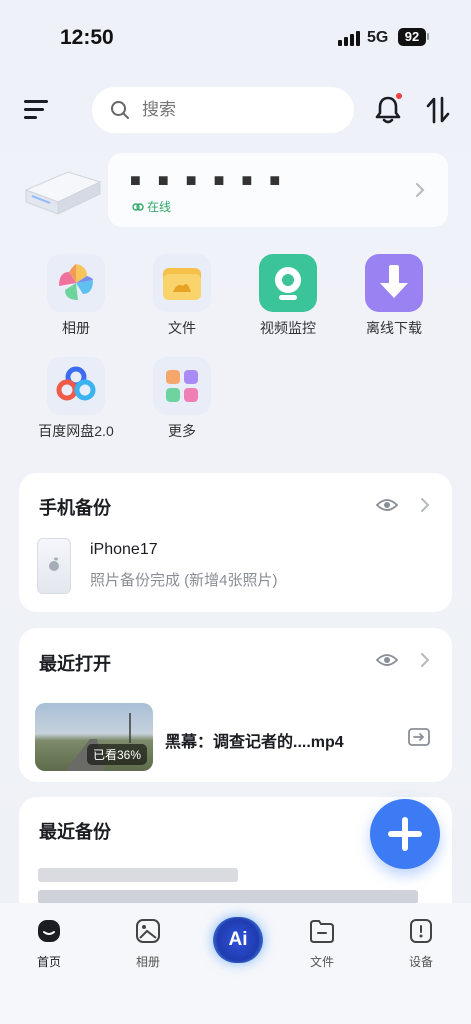  Describe the element at coordinates (288, 283) in the screenshot. I see `camera-icon` at that location.